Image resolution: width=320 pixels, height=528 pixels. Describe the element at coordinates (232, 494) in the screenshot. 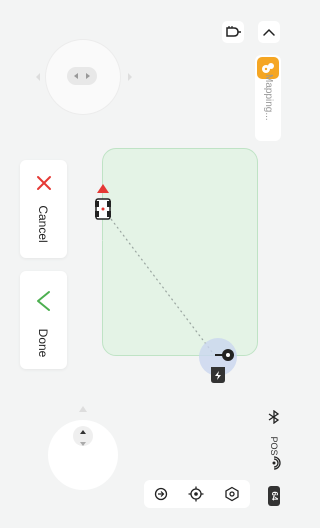

I see `settings-icon` at that location.